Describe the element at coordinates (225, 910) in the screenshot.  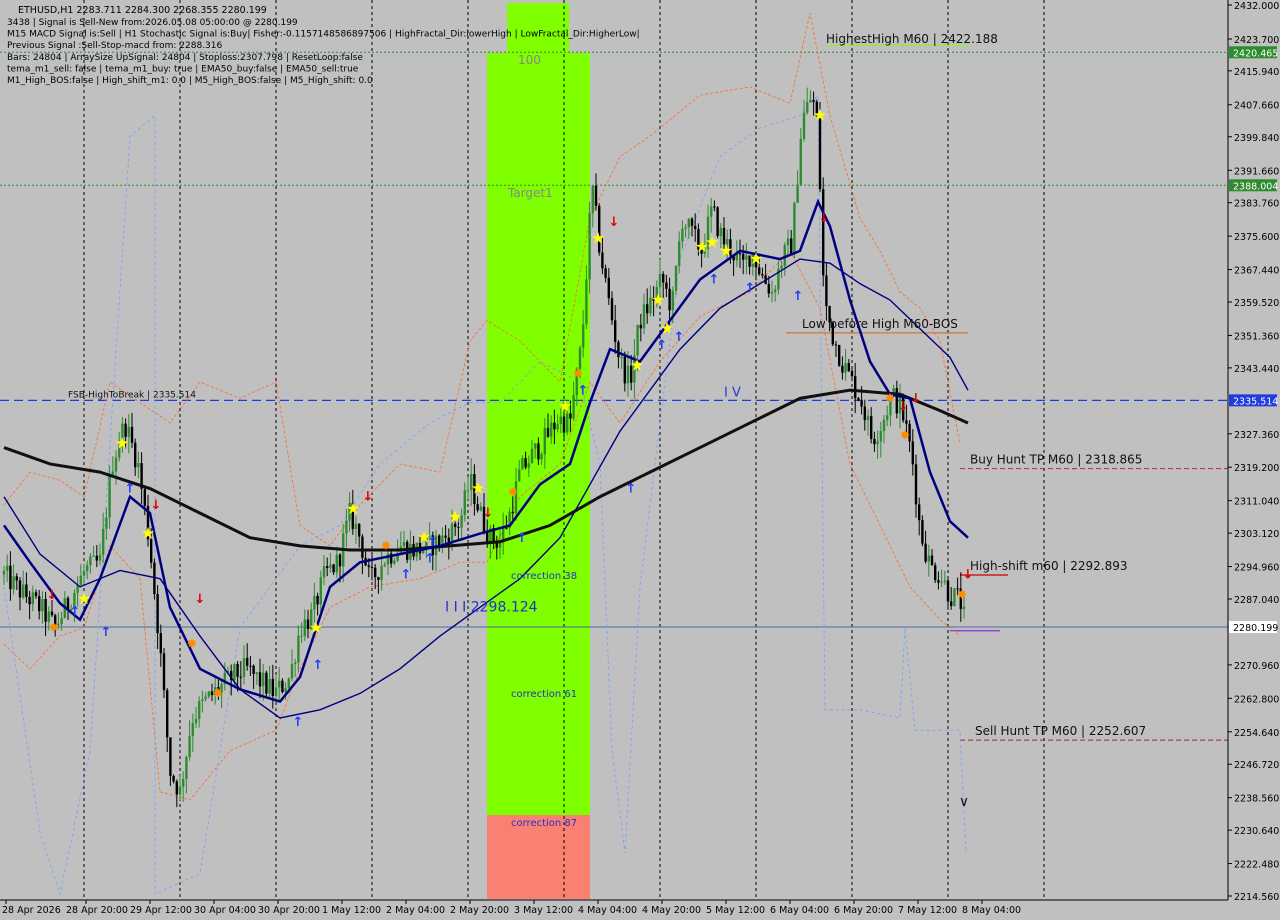
I see `x-tick-label: 30 Apr 04:00` at that location.